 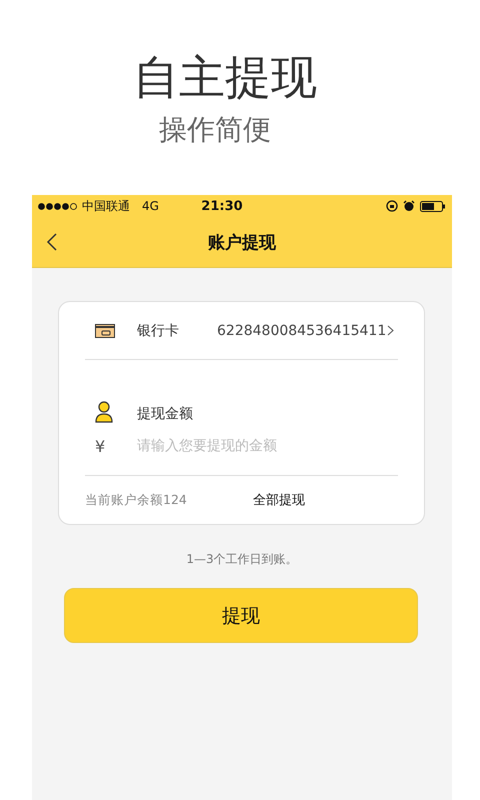 What do you see at coordinates (215, 130) in the screenshot?
I see `promo-subheadline: 操作简便` at bounding box center [215, 130].